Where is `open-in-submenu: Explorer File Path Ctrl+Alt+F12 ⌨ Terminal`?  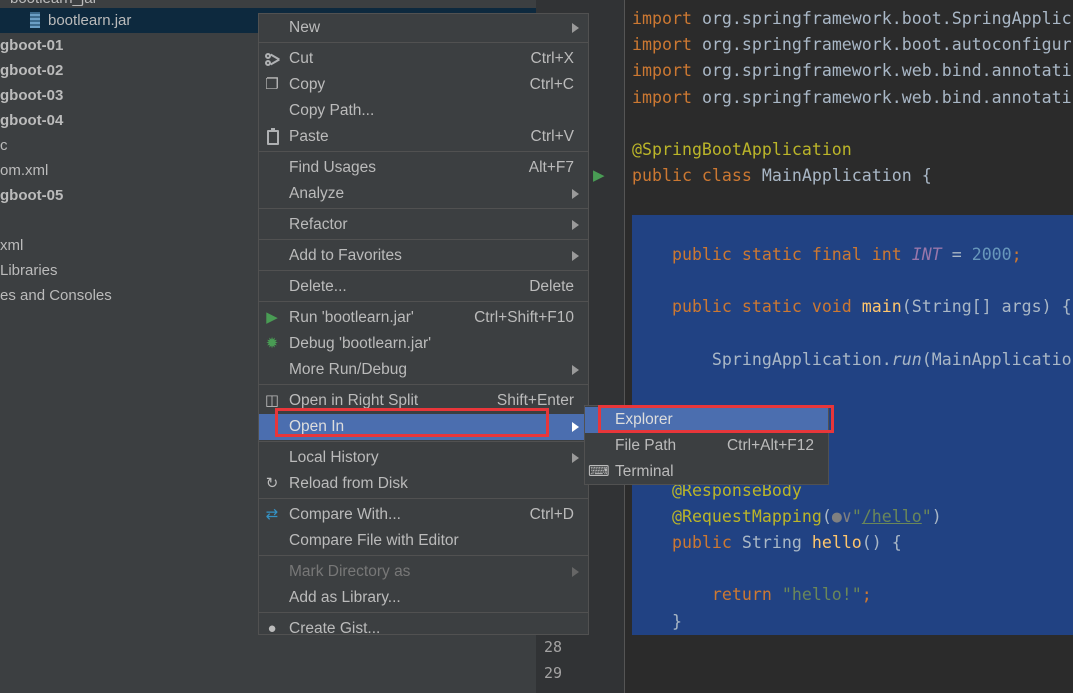 open-in-submenu: Explorer File Path Ctrl+Alt+F12 ⌨ Terminal is located at coordinates (706, 445).